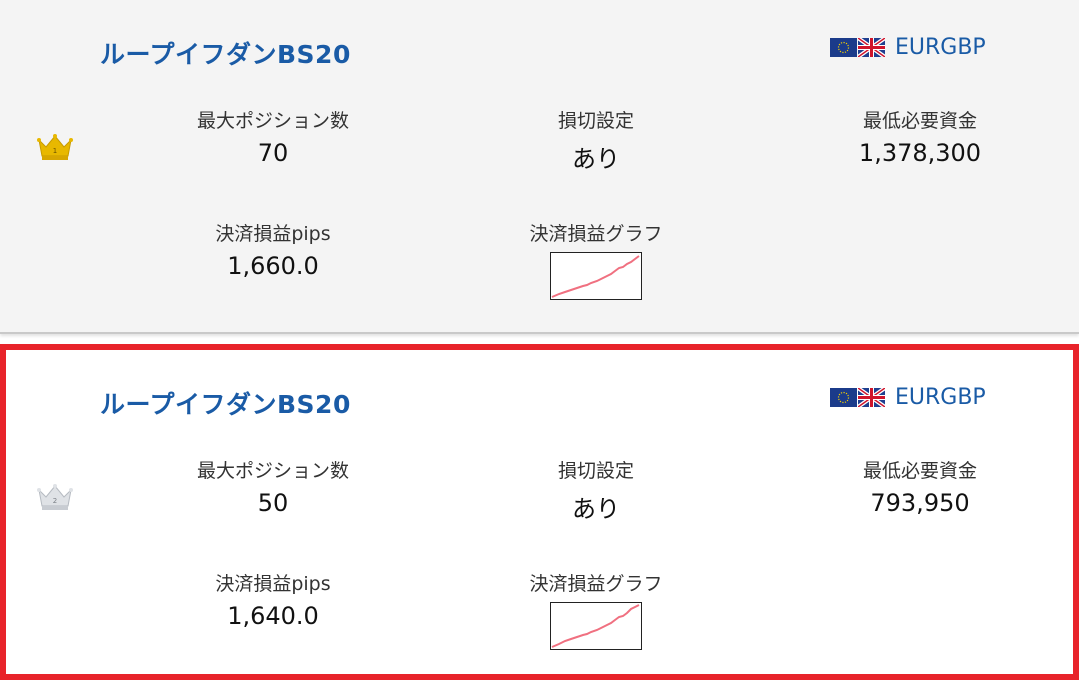  Describe the element at coordinates (273, 136) in the screenshot. I see `max-positions: 最大ポジション数 70` at that location.